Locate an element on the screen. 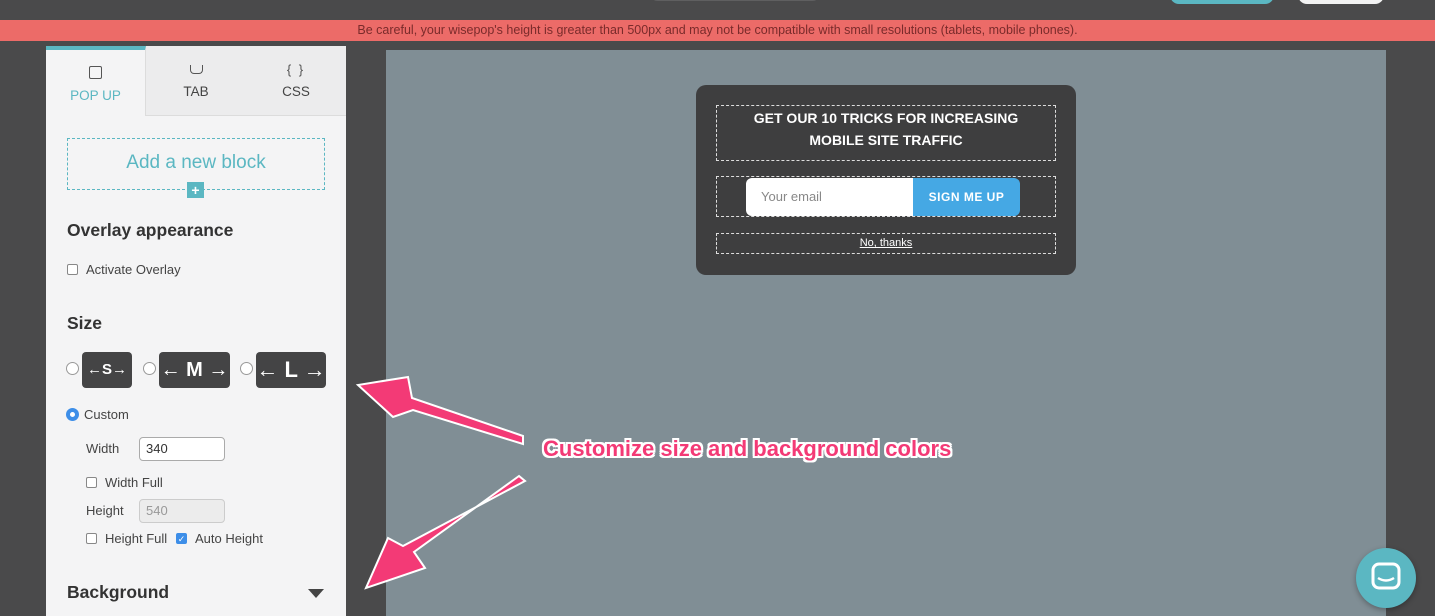 This screenshot has height=616, width=1435. annotation-text: Customize size and background colors is located at coordinates (747, 448).